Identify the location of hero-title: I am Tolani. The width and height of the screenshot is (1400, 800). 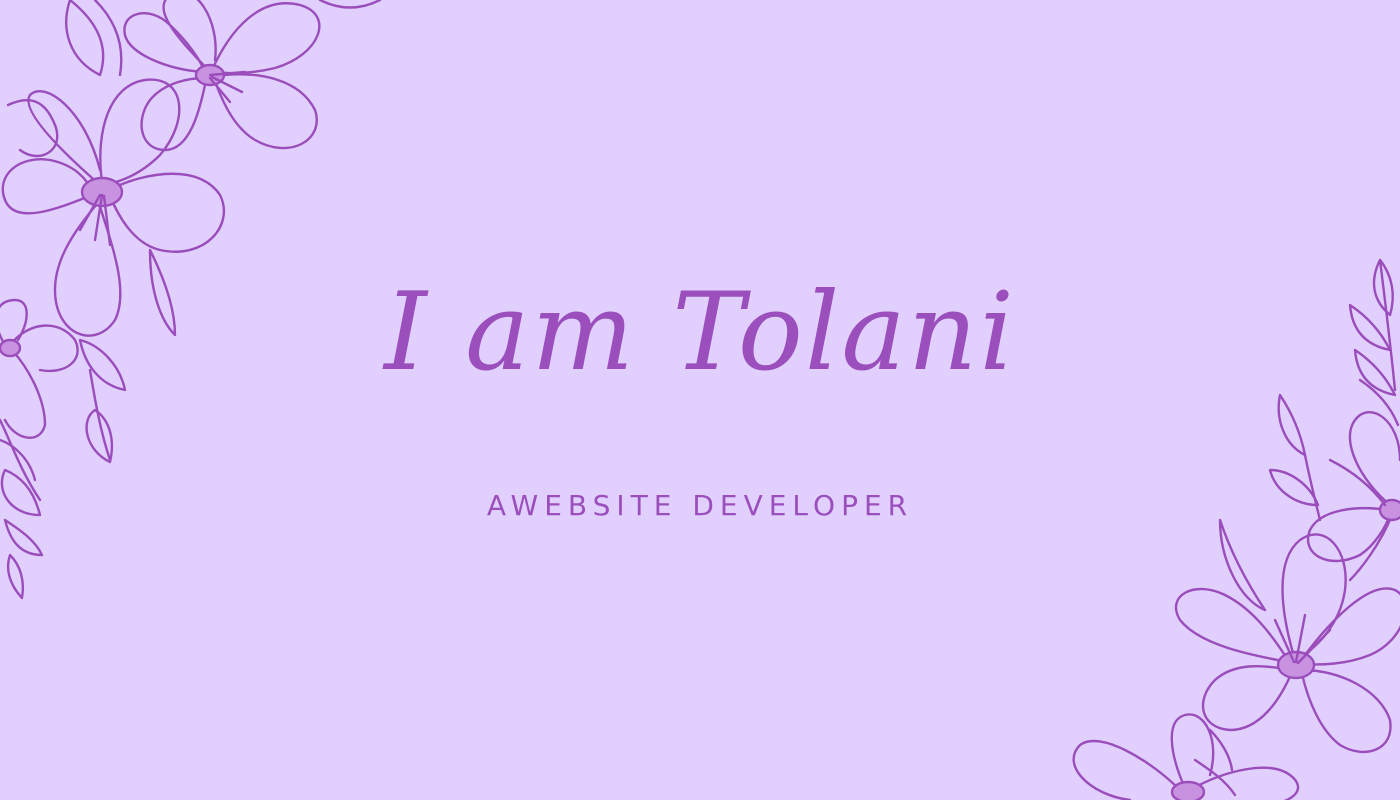
(700, 332).